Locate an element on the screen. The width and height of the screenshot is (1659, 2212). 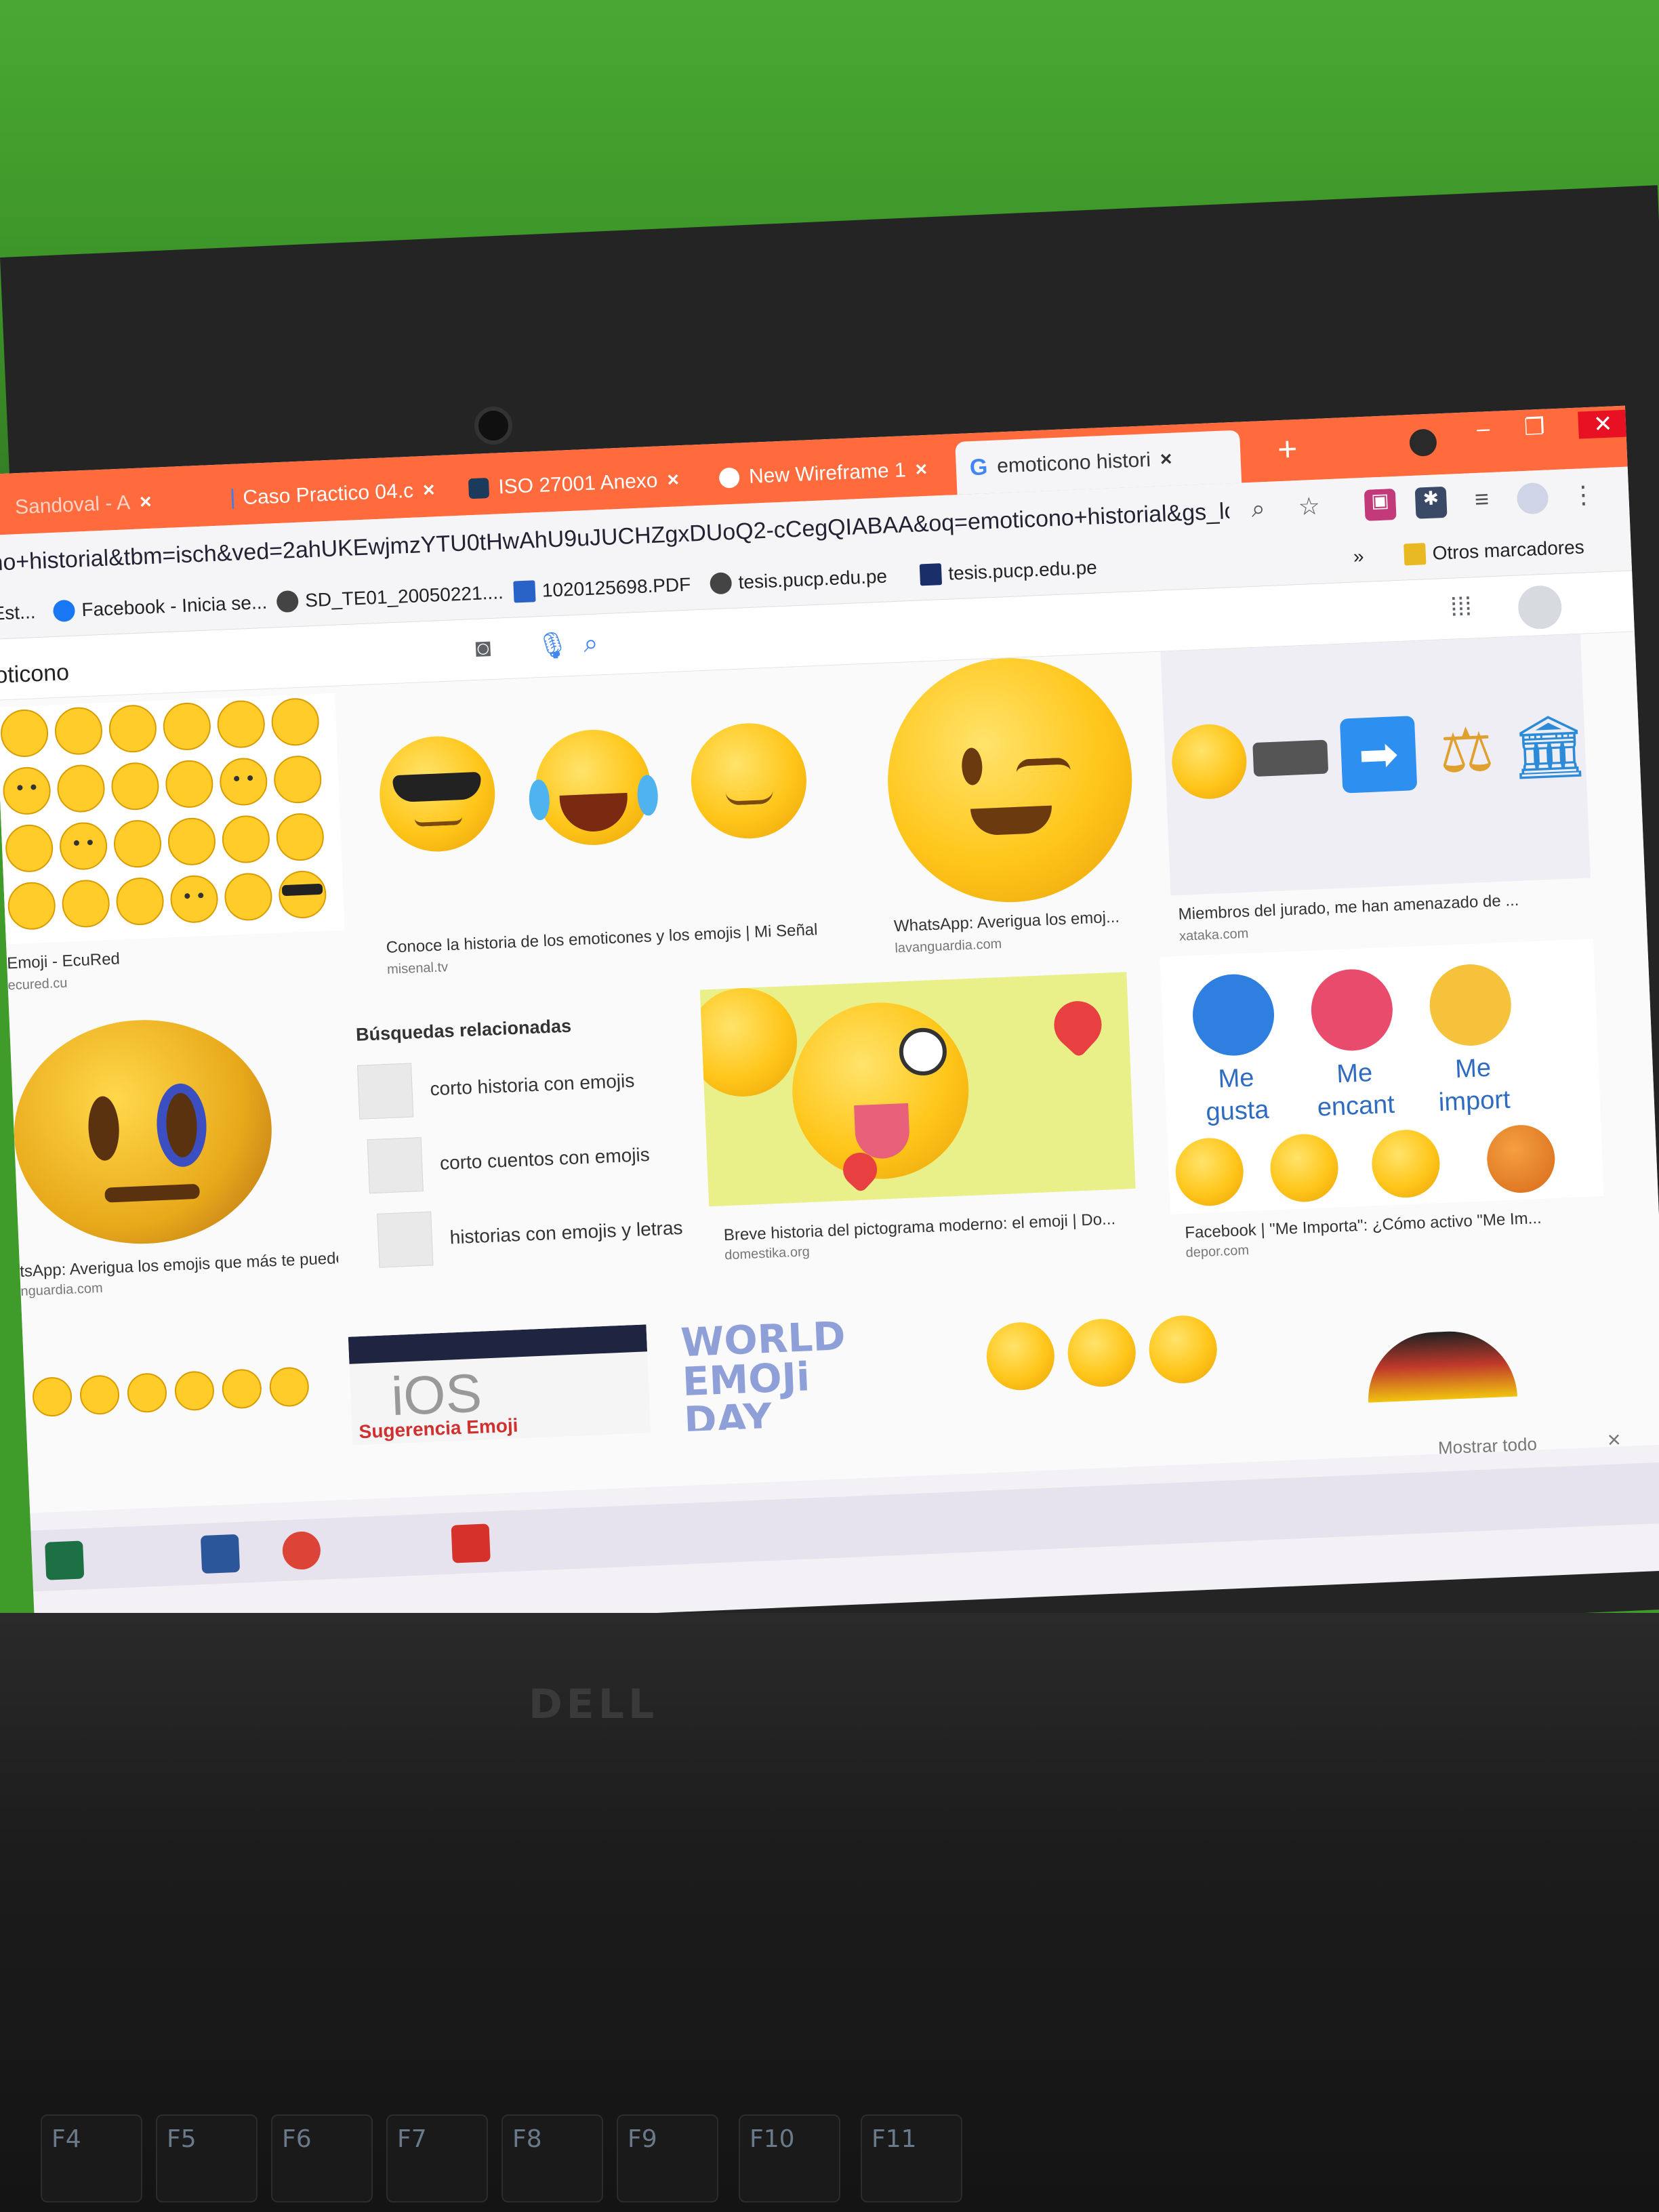
result-source: ecured.cu is located at coordinates (38, 985).